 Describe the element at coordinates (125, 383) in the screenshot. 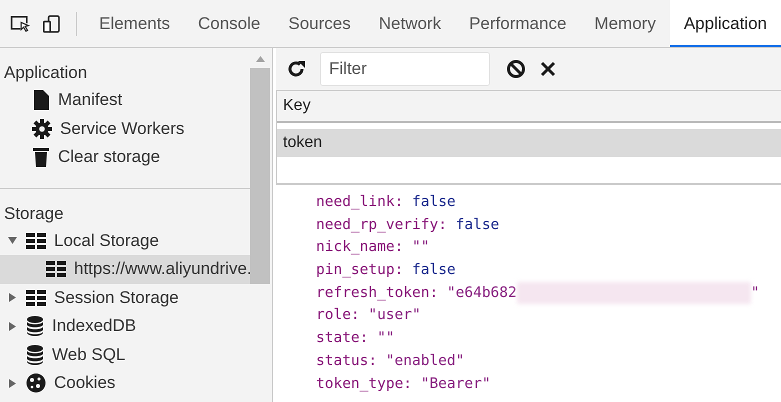

I see `sidebar-item: Cookies` at that location.